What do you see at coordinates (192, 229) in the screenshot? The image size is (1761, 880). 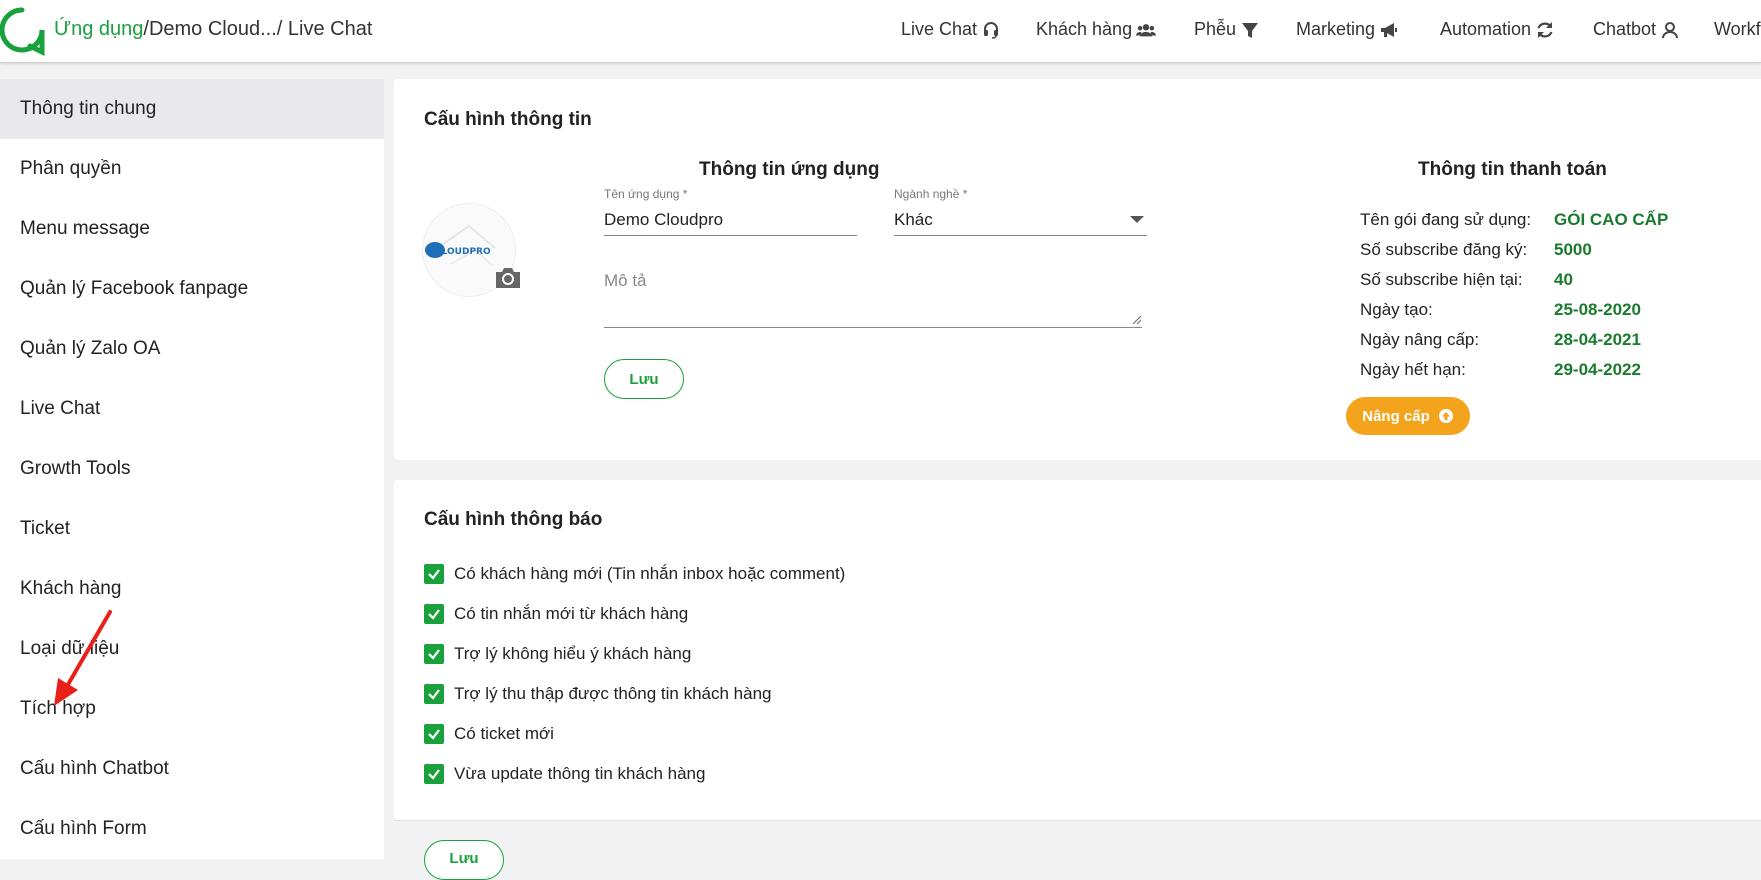 I see `sidebar-item-menu-message: Menu message` at bounding box center [192, 229].